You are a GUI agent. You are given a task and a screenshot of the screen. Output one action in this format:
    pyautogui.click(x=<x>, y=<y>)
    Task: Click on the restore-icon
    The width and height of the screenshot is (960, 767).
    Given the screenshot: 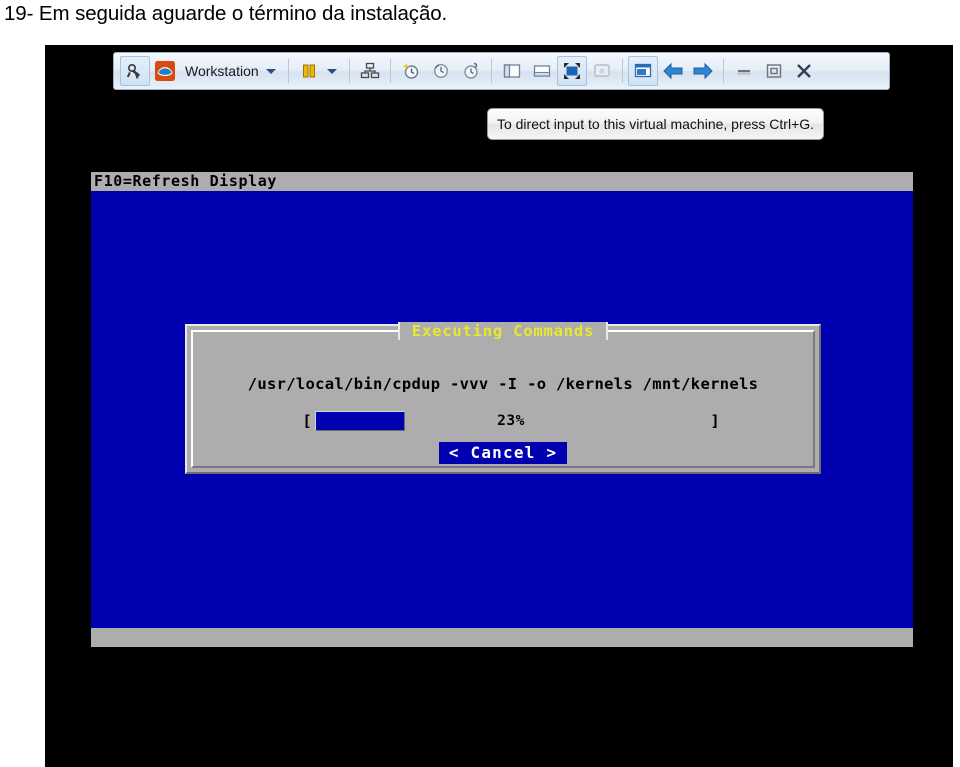 What is the action you would take?
    pyautogui.click(x=774, y=71)
    